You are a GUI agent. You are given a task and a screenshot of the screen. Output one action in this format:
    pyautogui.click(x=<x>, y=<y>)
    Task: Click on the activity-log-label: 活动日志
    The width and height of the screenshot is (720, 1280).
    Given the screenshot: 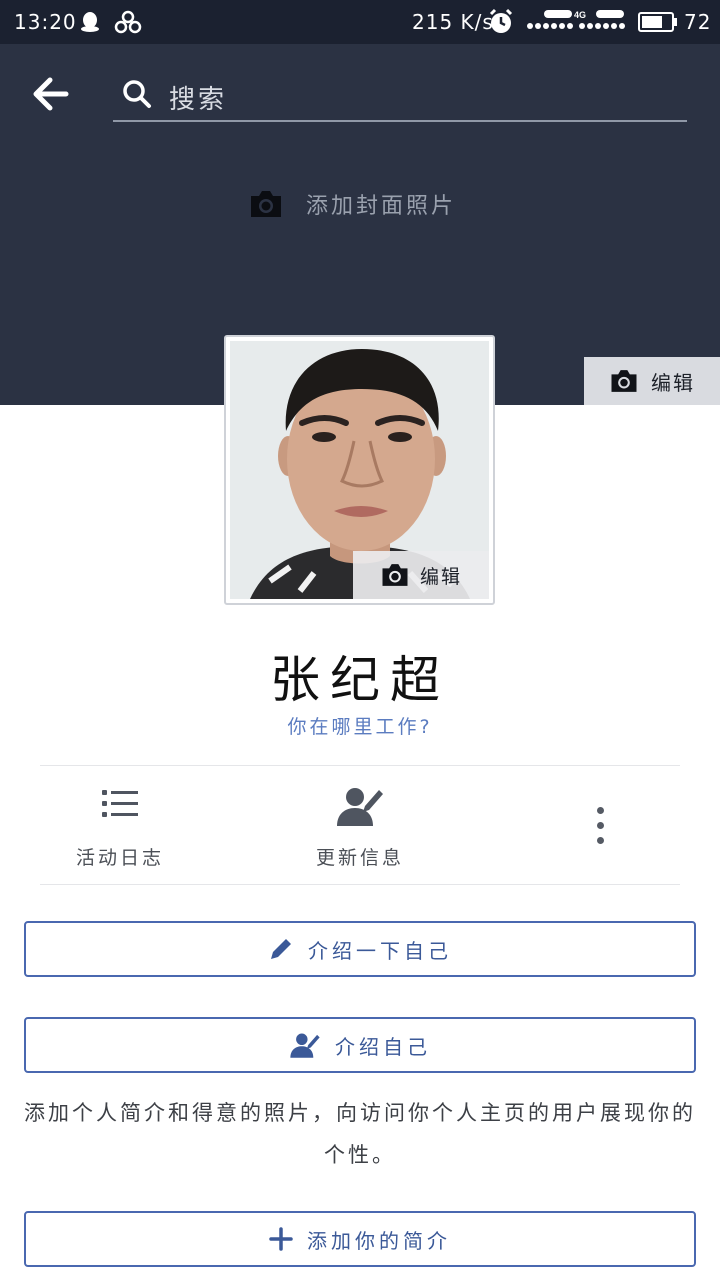 What is the action you would take?
    pyautogui.click(x=119, y=858)
    